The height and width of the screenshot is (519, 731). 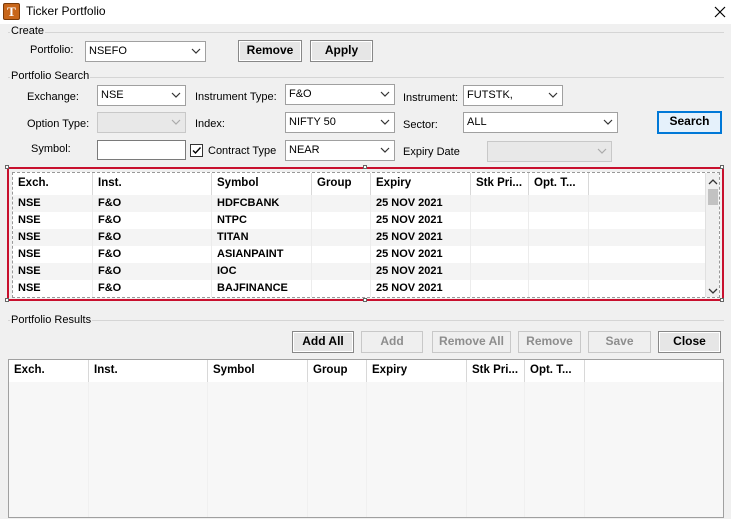 What do you see at coordinates (477, 122) in the screenshot?
I see `sector-value: ALL` at bounding box center [477, 122].